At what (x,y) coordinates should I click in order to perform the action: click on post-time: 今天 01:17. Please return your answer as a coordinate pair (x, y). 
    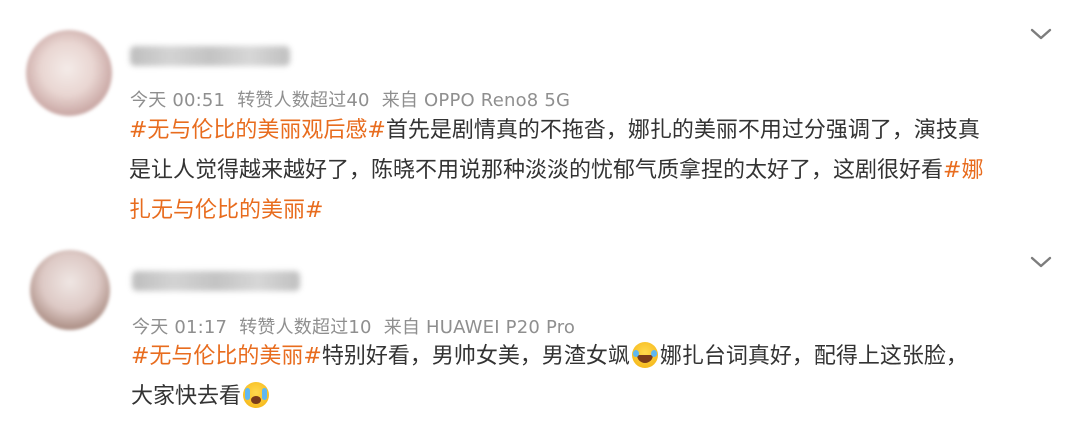
    Looking at the image, I should click on (180, 327).